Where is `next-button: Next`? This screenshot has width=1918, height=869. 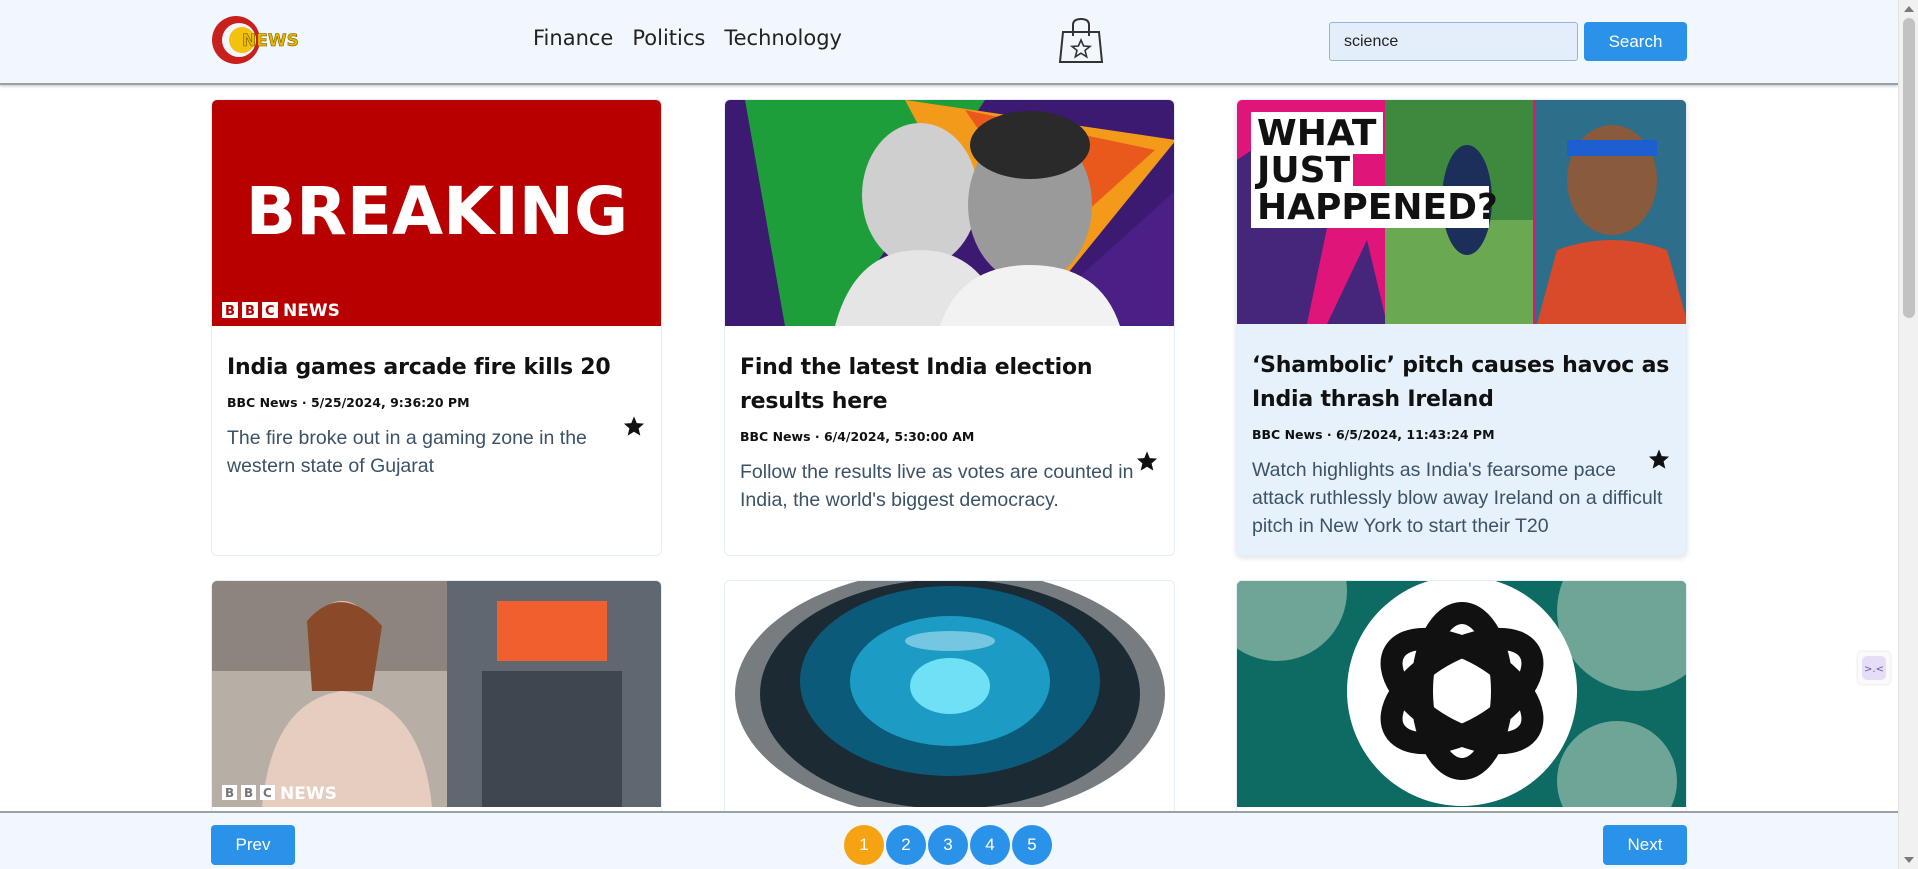 next-button: Next is located at coordinates (1645, 845).